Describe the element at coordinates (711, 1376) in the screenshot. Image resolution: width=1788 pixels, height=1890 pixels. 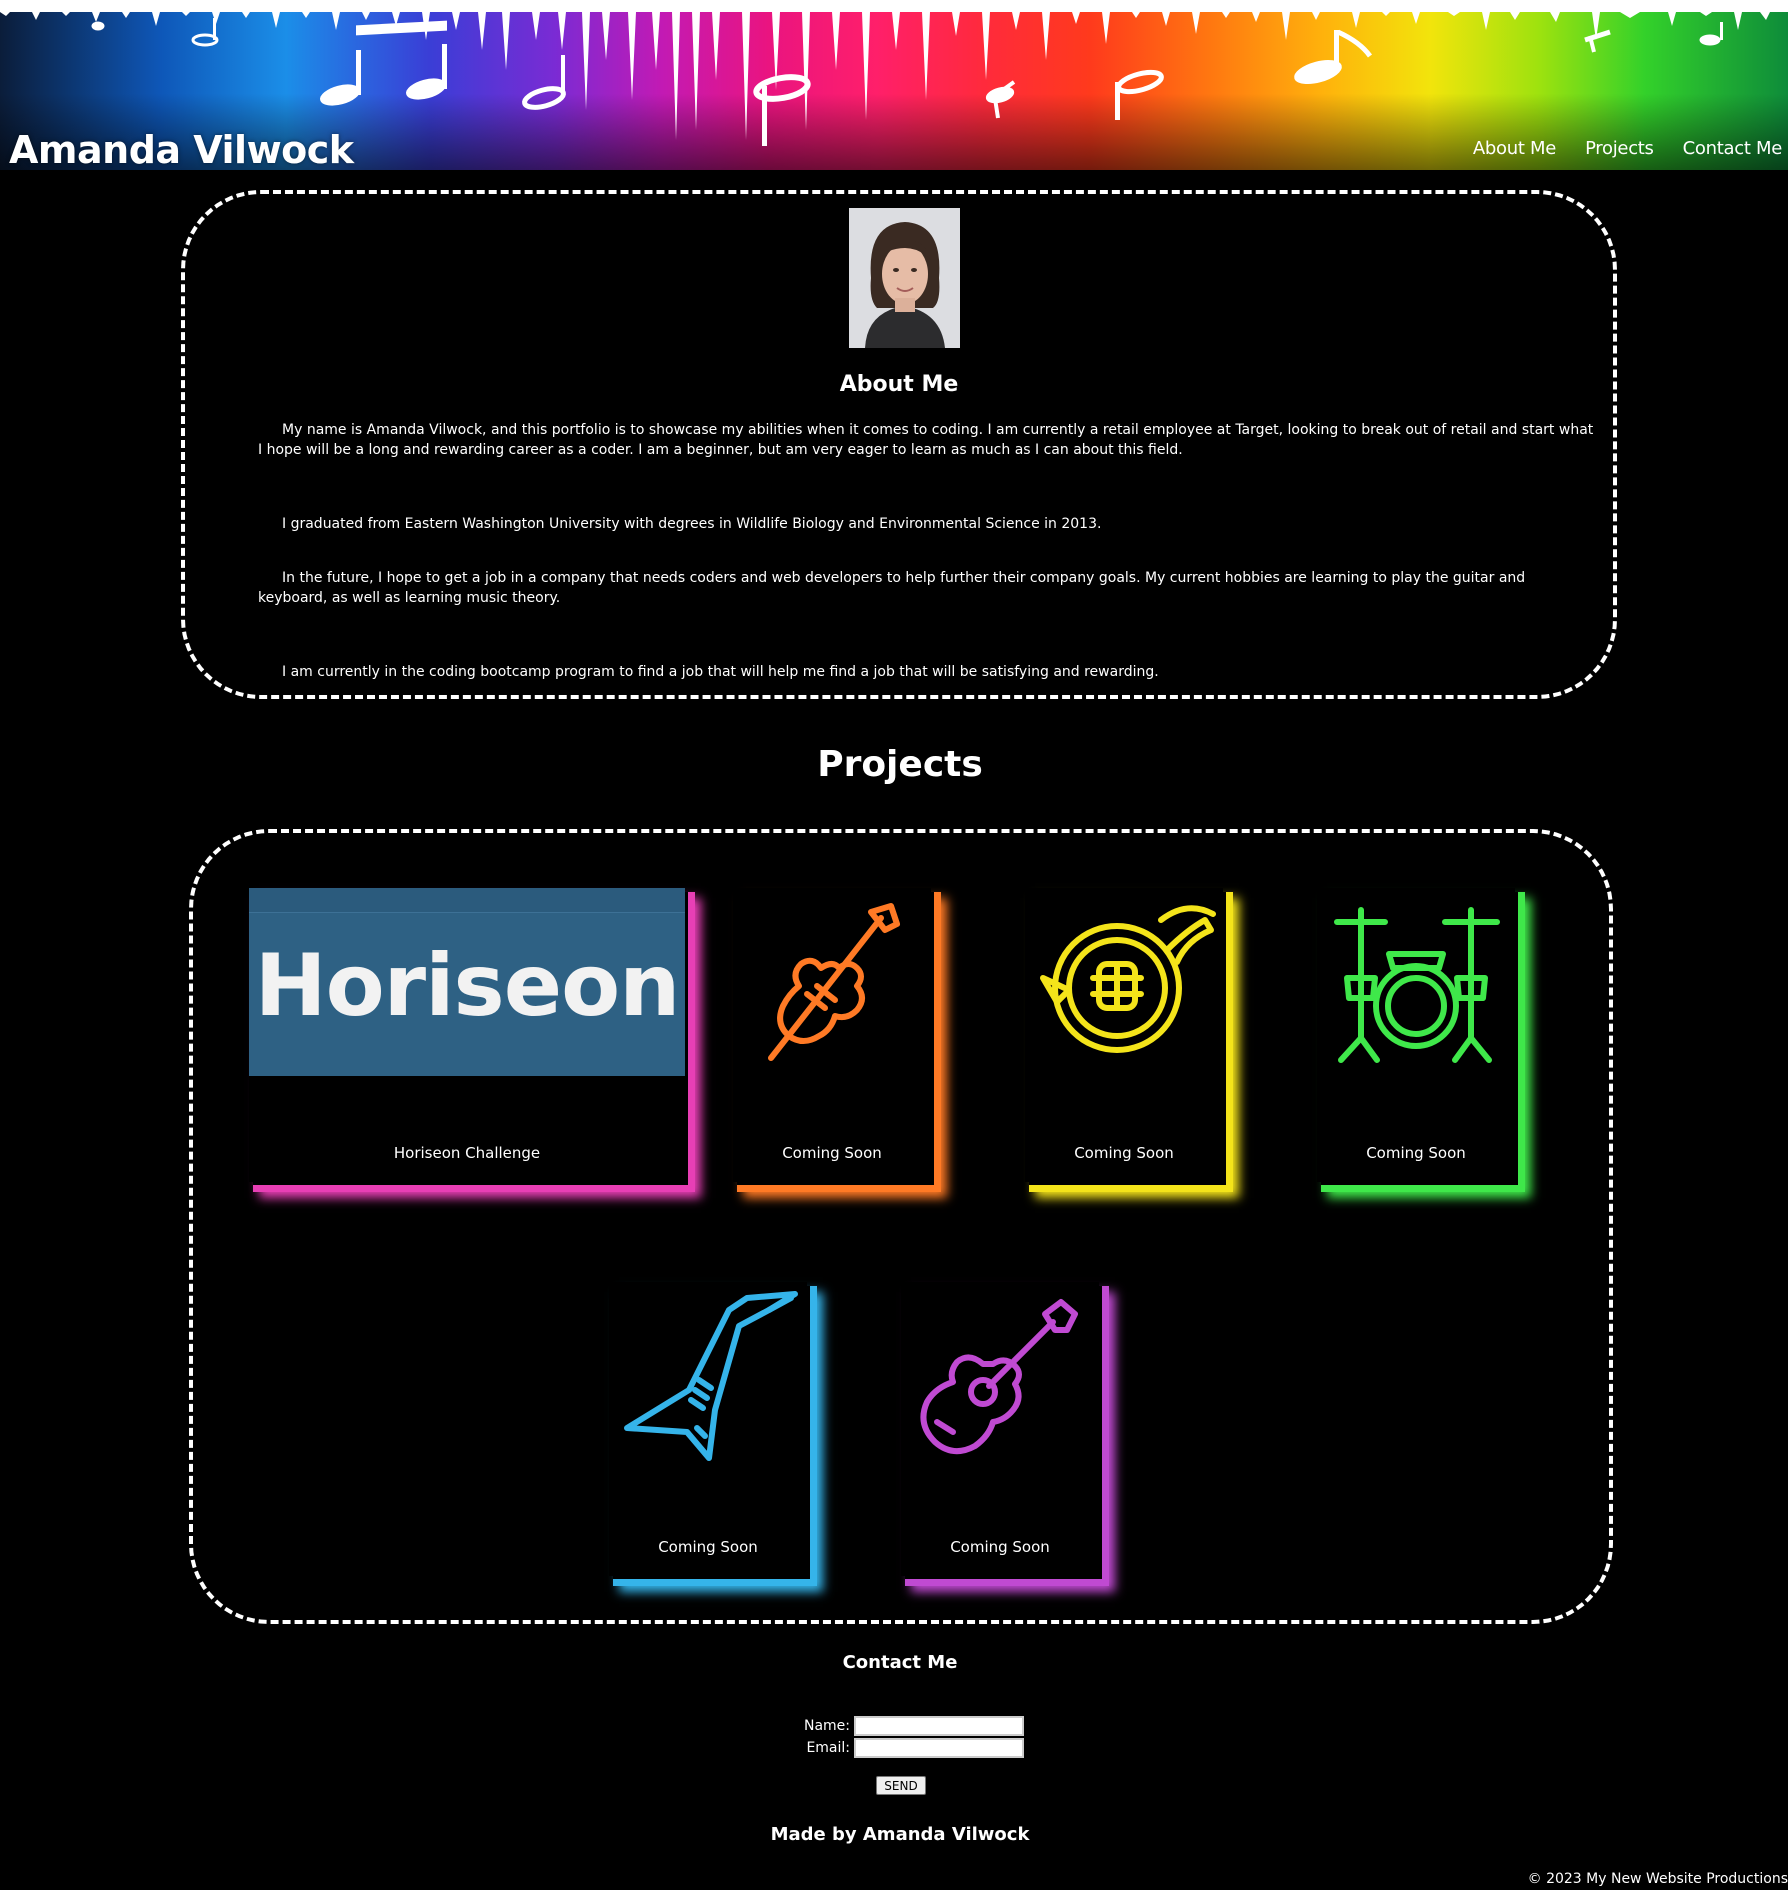
I see `electric-guitar-icon` at that location.